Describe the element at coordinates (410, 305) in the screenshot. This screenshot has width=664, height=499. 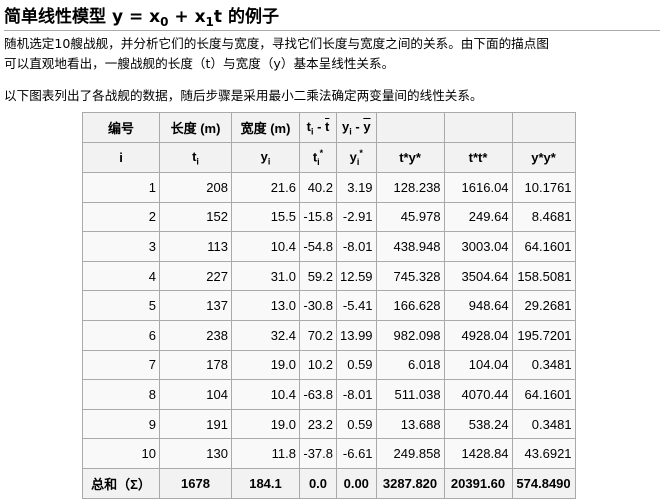
I see `table-cell: 166.628` at that location.